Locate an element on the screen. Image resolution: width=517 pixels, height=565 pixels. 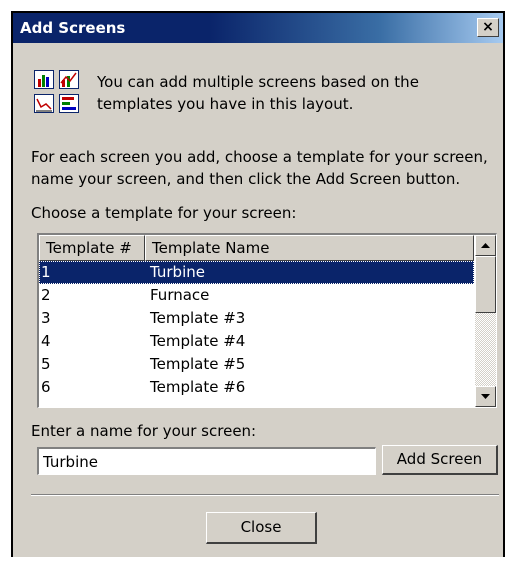
template-number: 5 is located at coordinates (46, 364).